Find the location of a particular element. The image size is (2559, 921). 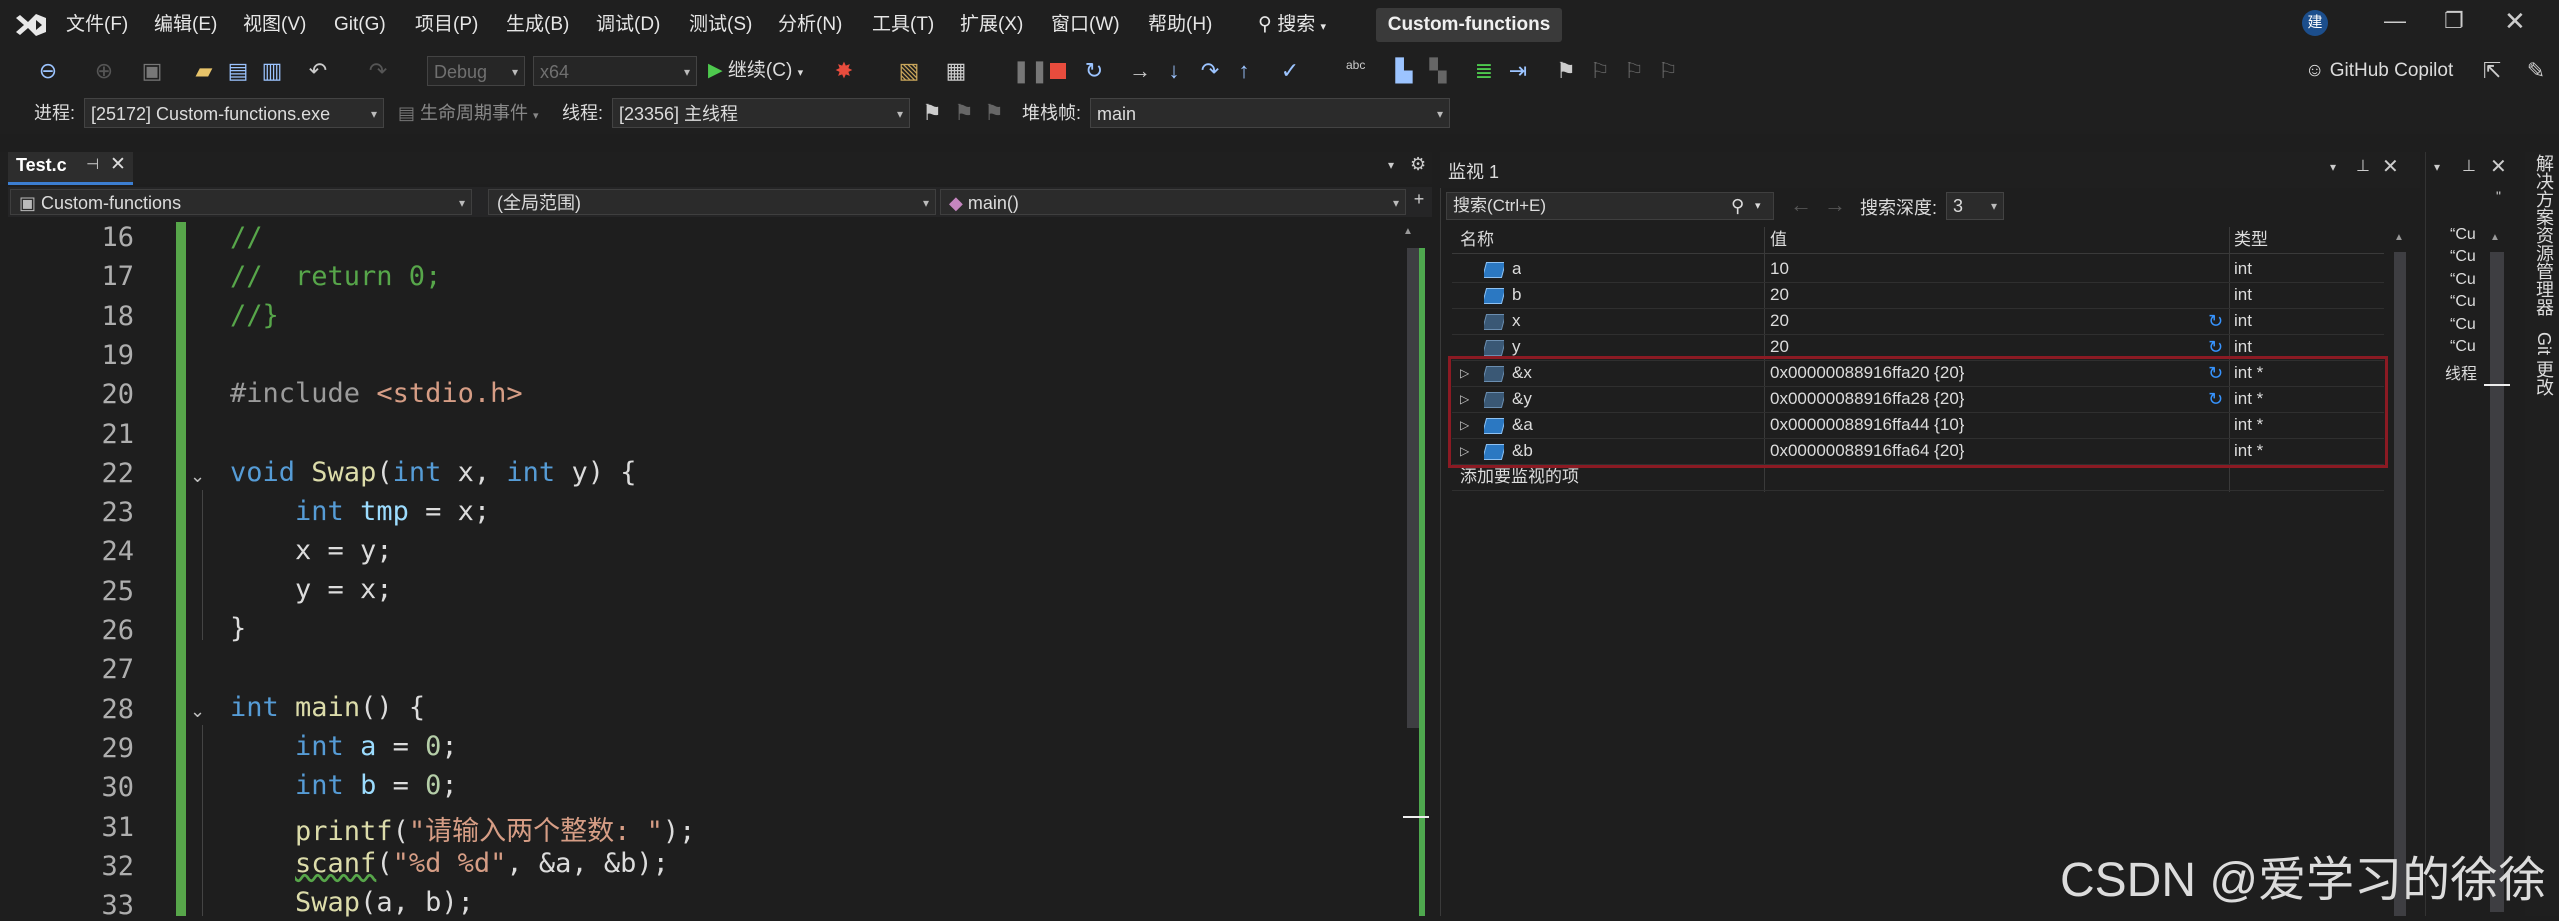

menu-item: 文件(F) is located at coordinates (97, 25).